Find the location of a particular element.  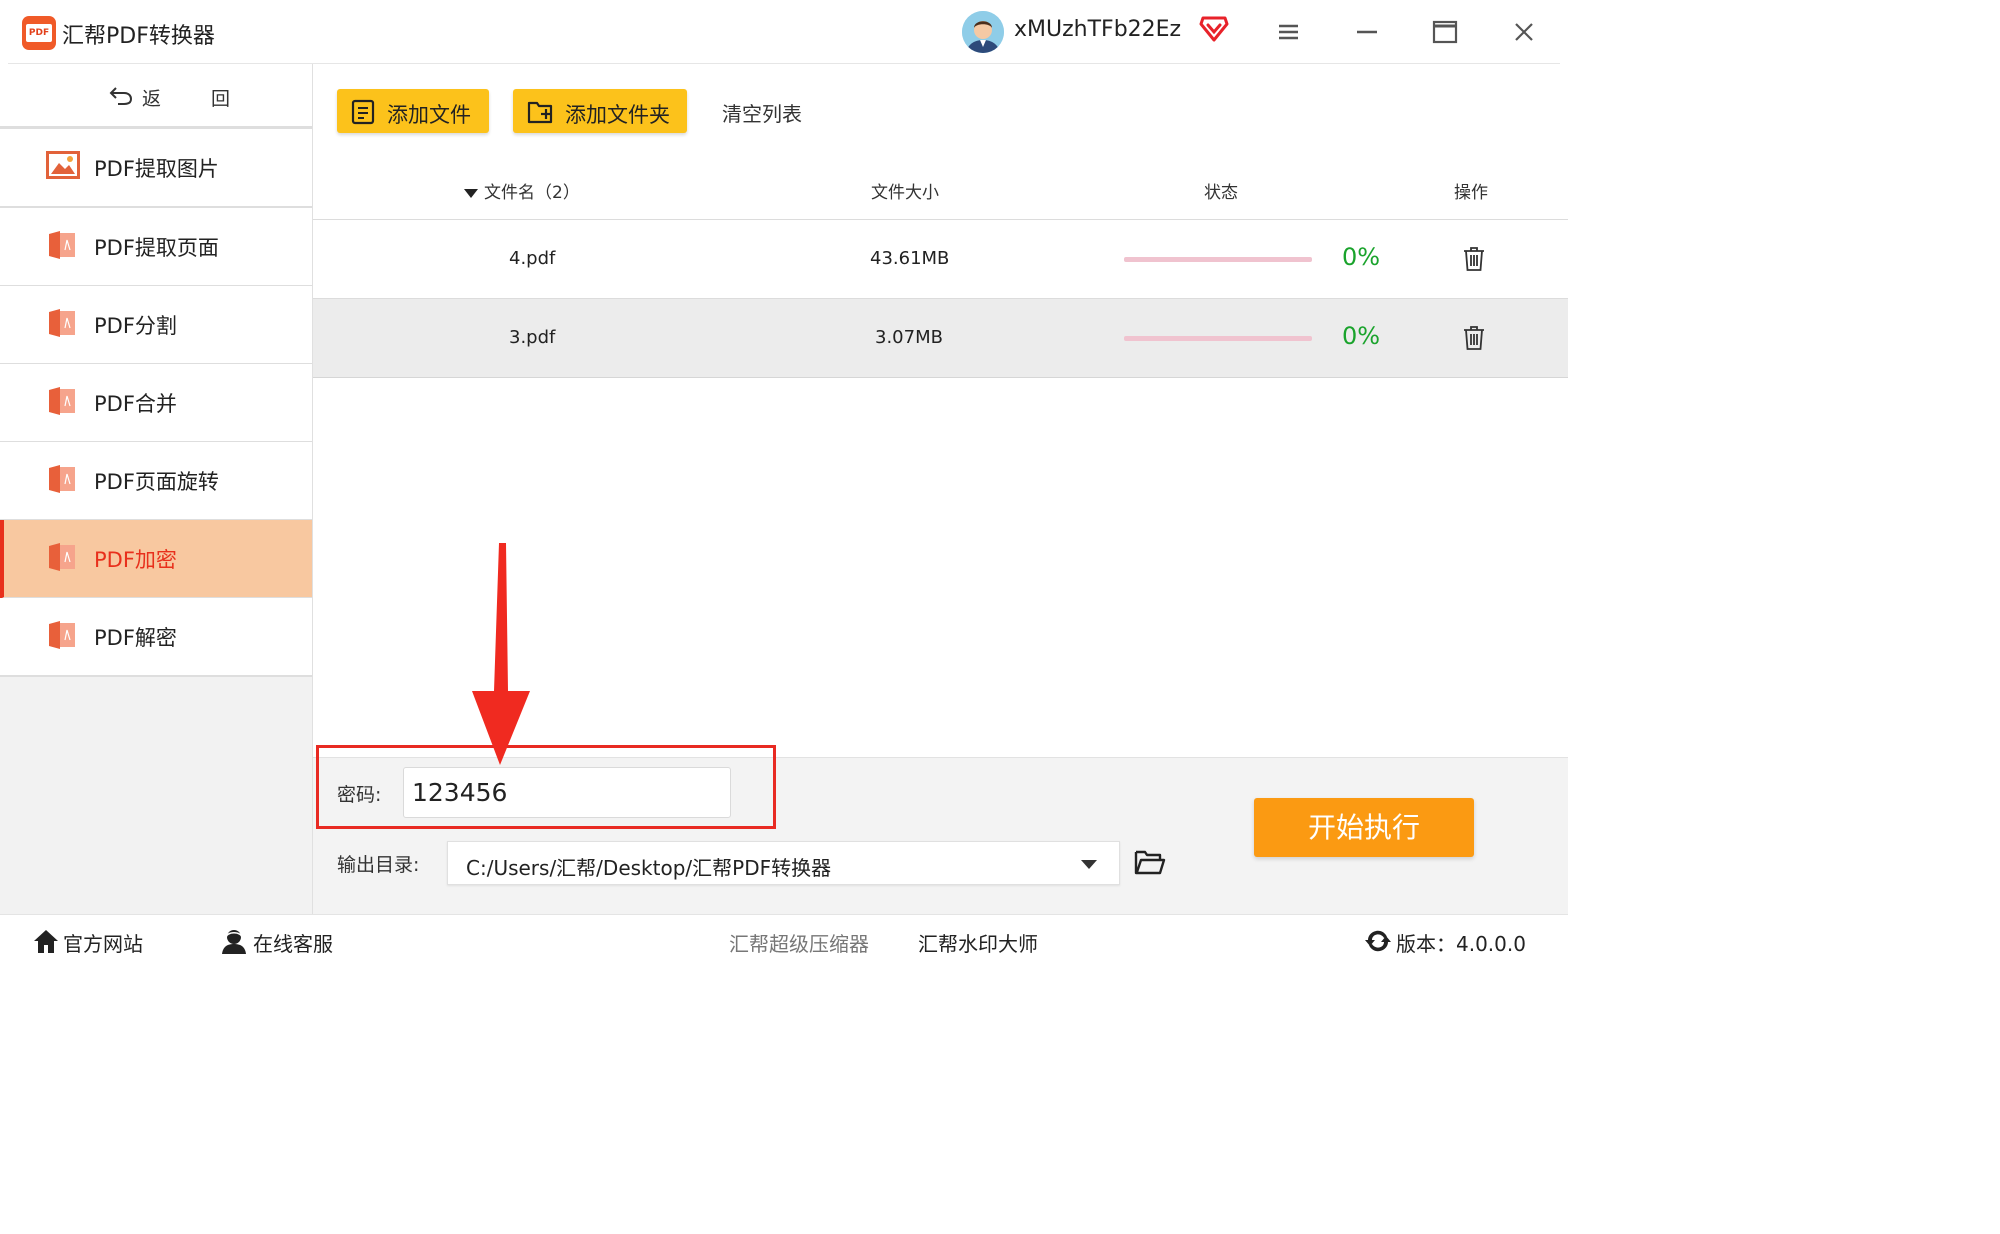

sidebar-item-label: PDF页面旋转 is located at coordinates (156, 482).